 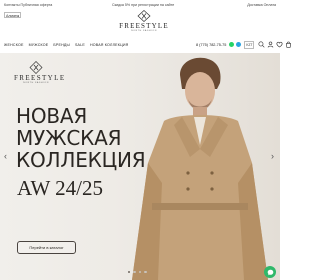 I want to click on hero-season: AW 24/25, so click(x=60, y=188).